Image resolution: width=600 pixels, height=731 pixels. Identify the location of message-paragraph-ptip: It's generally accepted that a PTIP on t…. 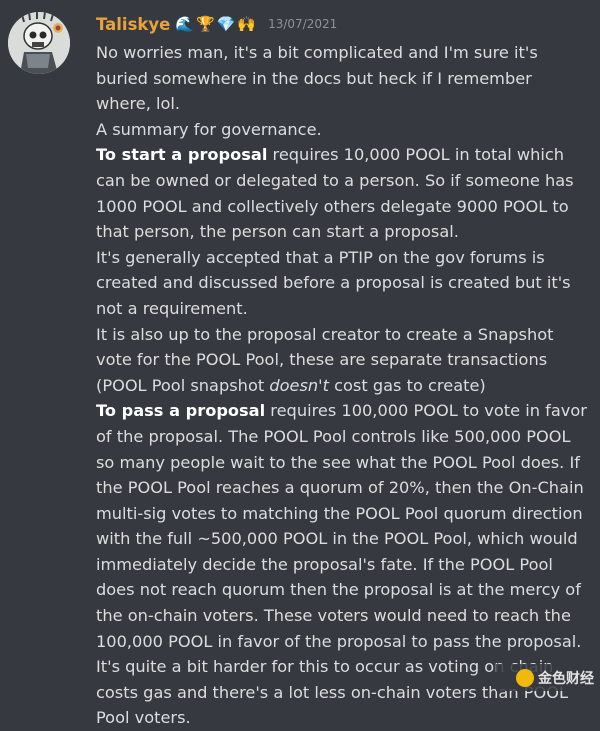
(333, 282).